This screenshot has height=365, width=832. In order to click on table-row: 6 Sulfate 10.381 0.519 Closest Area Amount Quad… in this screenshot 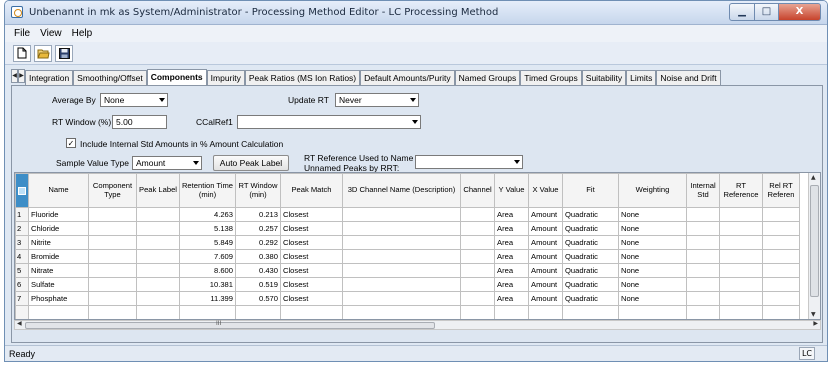, I will do `click(407, 284)`.